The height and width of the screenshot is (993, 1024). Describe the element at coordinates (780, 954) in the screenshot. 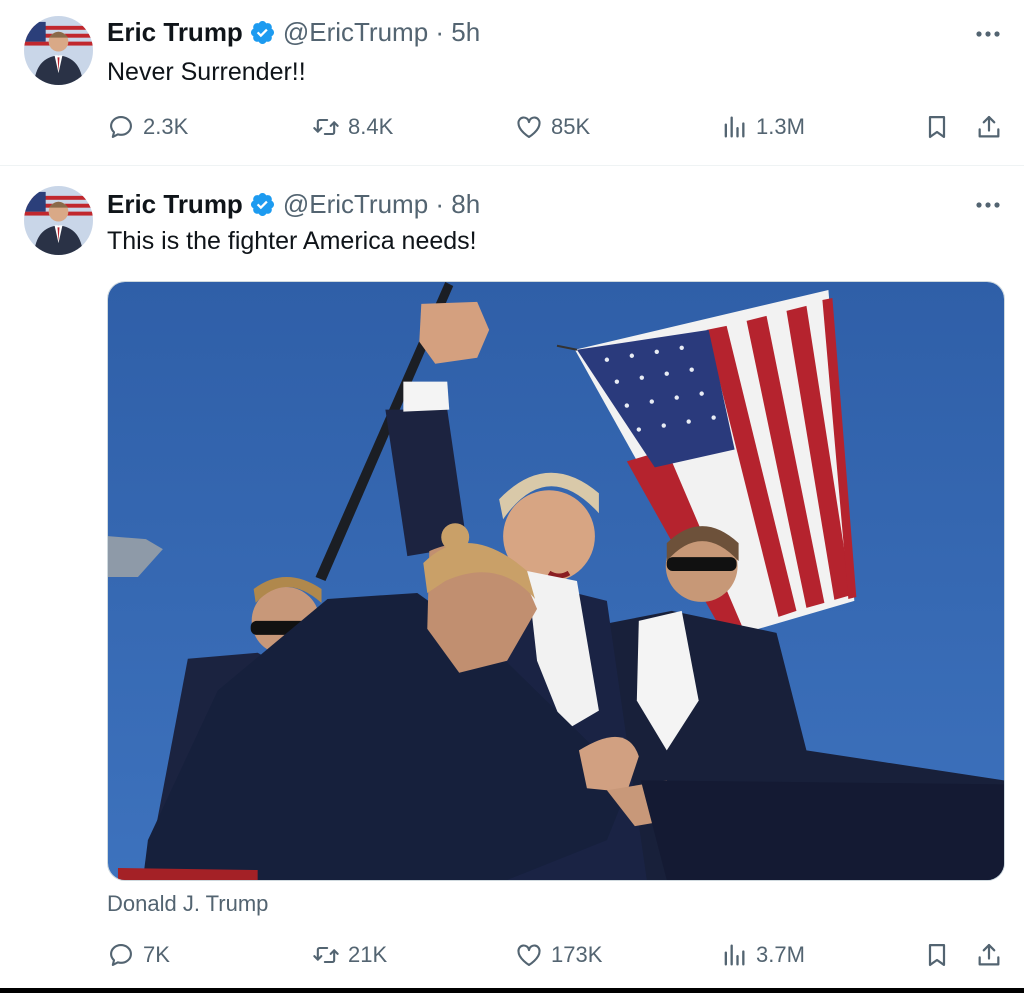

I see `views-count: 3.7M` at that location.